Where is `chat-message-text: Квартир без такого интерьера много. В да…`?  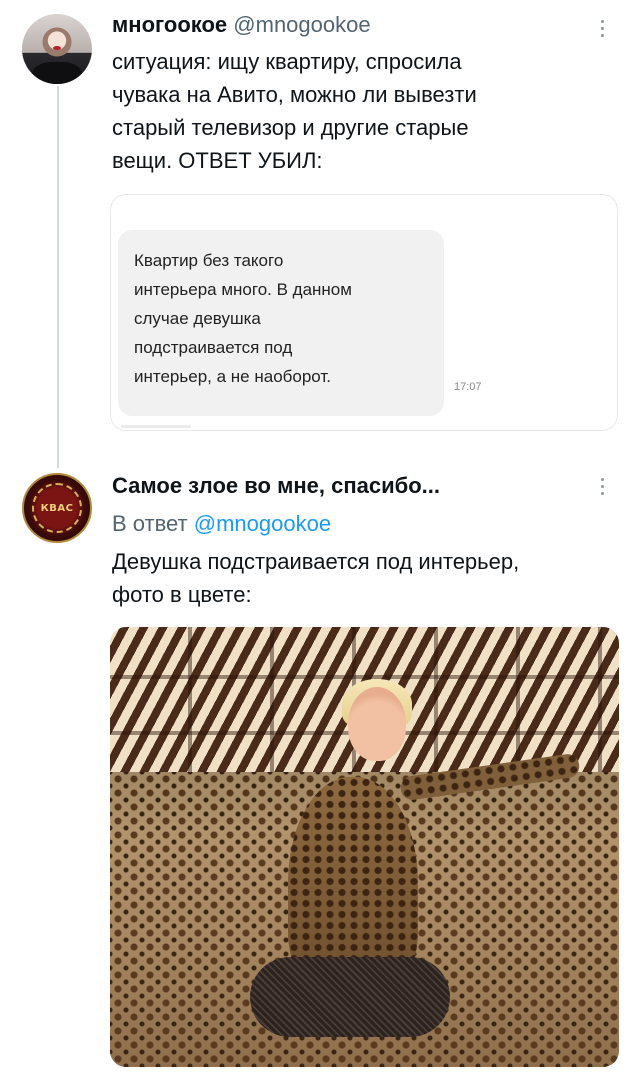 chat-message-text: Квартир без такого интерьера много. В да… is located at coordinates (243, 318).